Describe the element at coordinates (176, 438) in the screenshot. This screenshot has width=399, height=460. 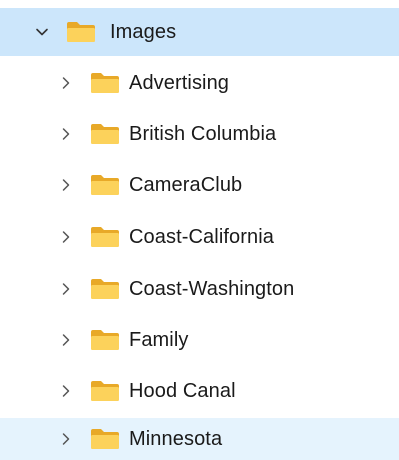
I see `tree-item-label: Minnesota` at that location.